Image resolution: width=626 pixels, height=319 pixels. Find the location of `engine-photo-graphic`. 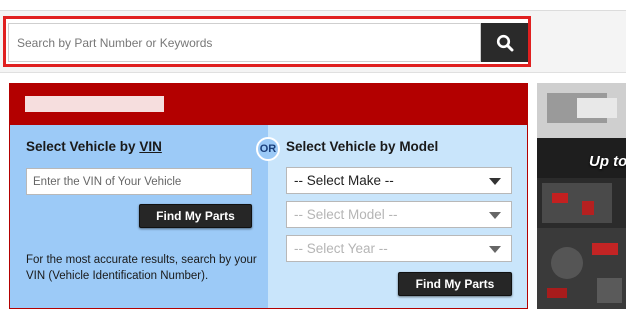

engine-photo-graphic is located at coordinates (581, 196).